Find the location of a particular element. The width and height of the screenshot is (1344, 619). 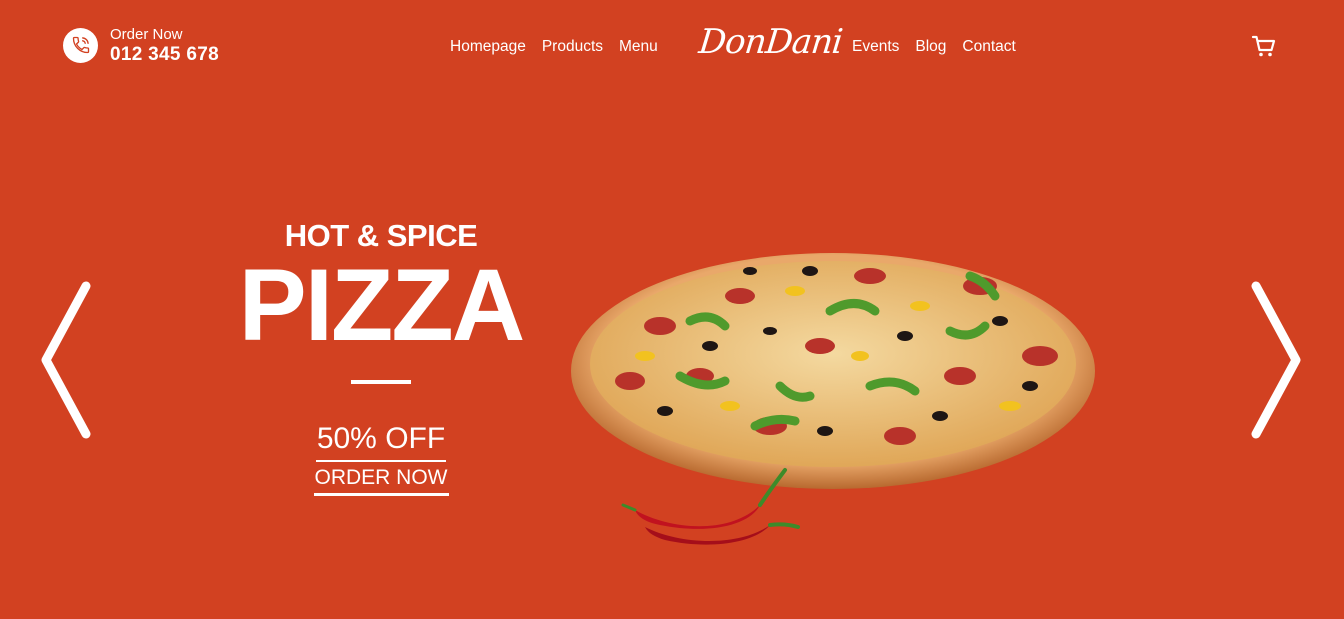

nav-products: Products is located at coordinates (572, 47).